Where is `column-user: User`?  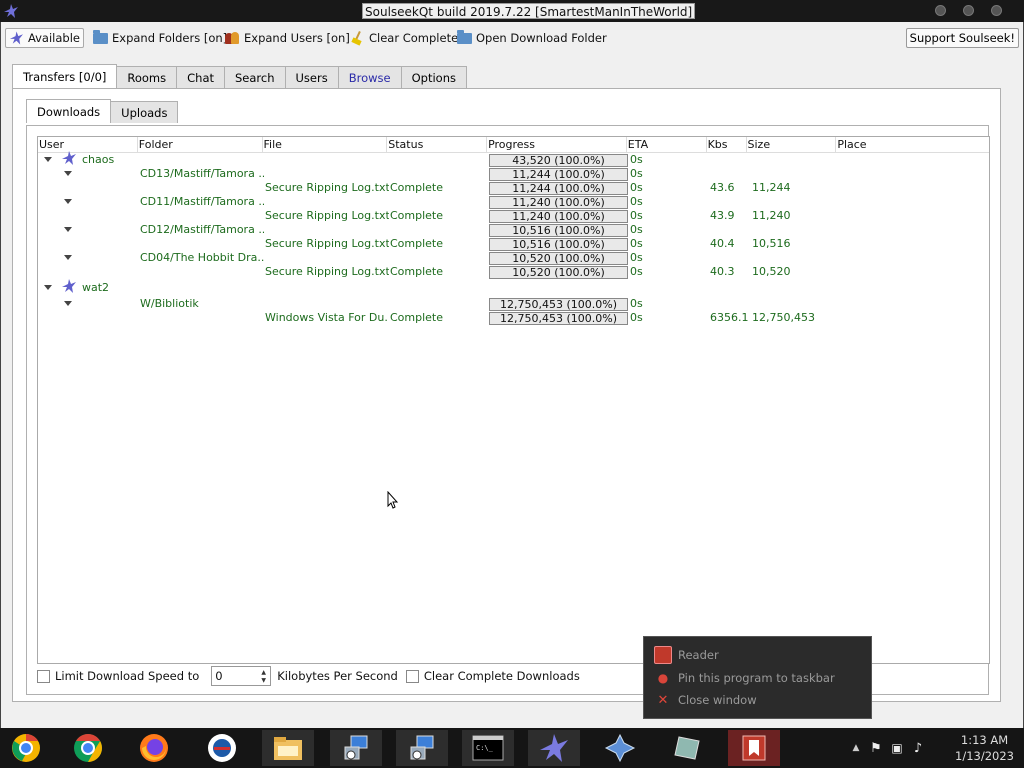
column-user: User is located at coordinates (88, 145).